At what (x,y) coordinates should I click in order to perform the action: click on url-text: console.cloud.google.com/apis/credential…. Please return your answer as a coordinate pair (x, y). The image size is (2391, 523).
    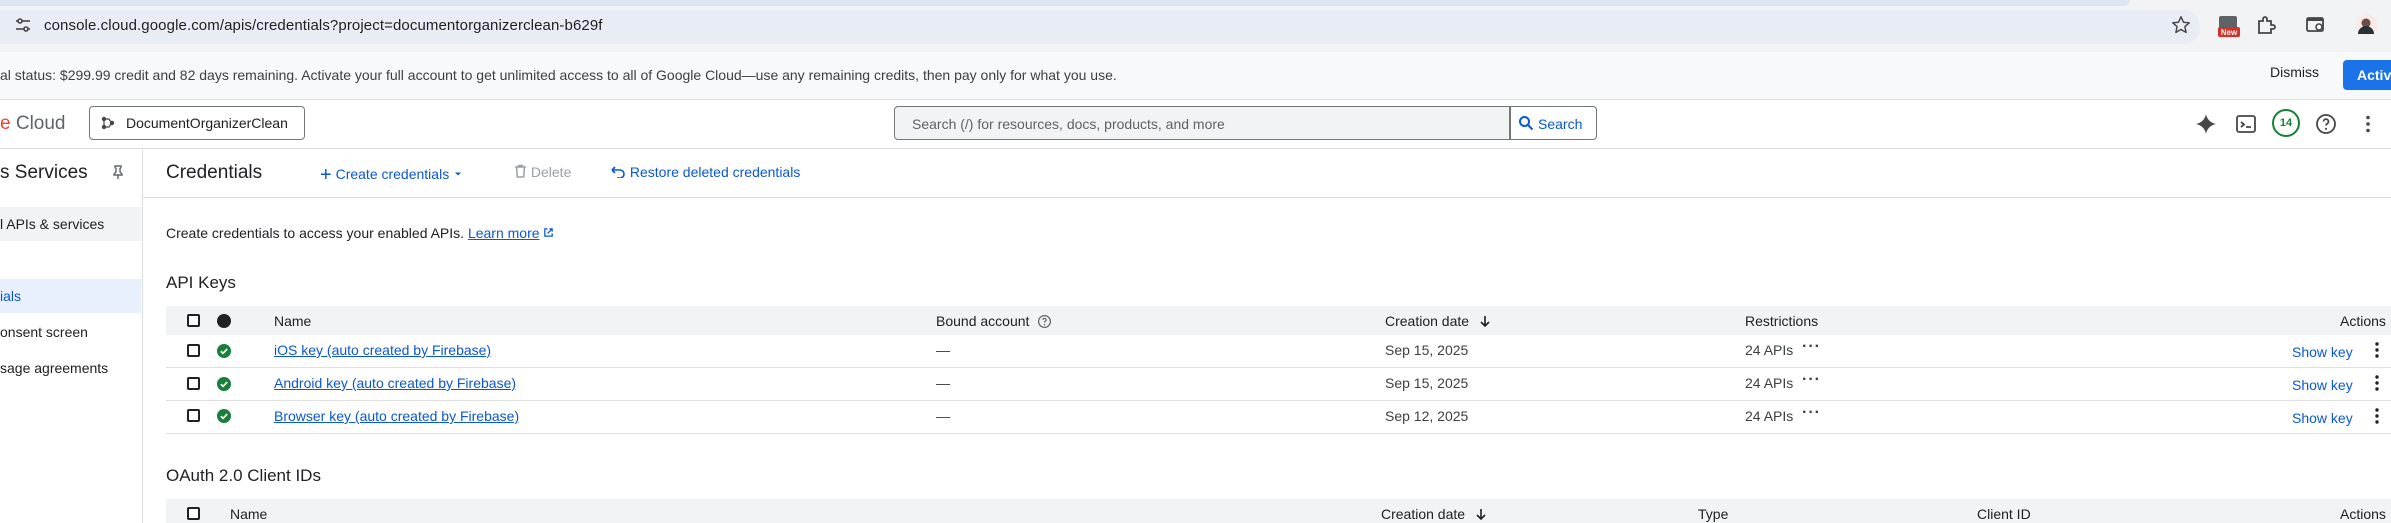
    Looking at the image, I should click on (323, 25).